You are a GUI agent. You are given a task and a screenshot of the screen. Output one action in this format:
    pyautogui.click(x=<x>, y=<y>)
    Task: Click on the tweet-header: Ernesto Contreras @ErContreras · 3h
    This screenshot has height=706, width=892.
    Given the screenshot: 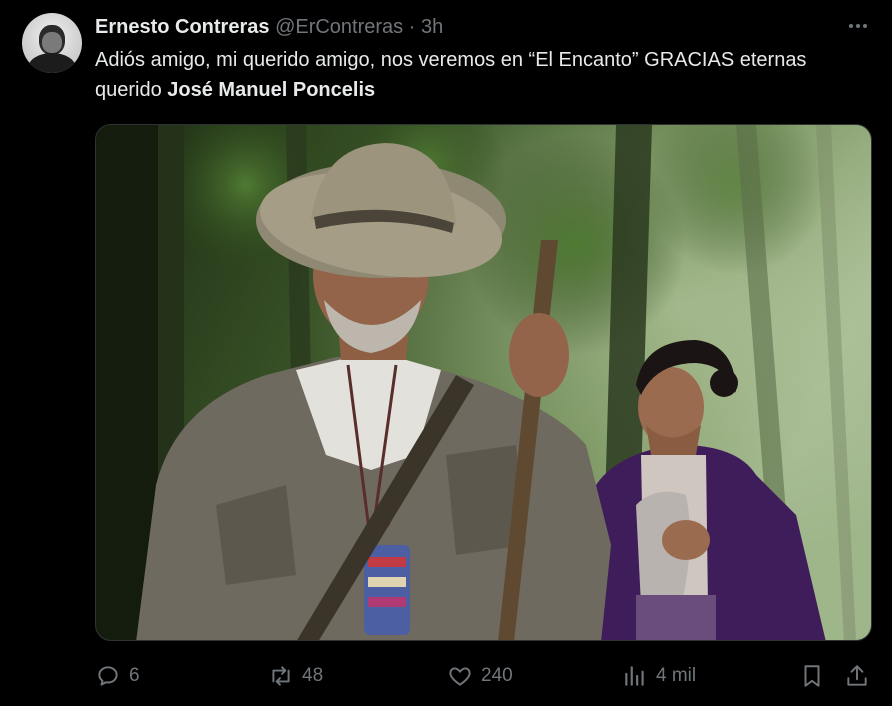 What is the action you would take?
    pyautogui.click(x=269, y=27)
    